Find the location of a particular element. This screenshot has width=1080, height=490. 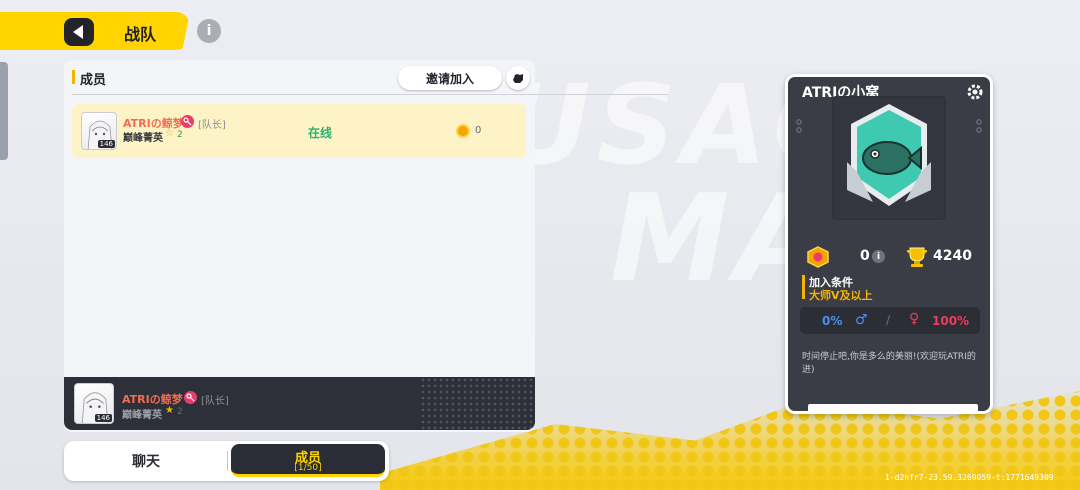

star-icon: ☆ is located at coordinates (169, 133).